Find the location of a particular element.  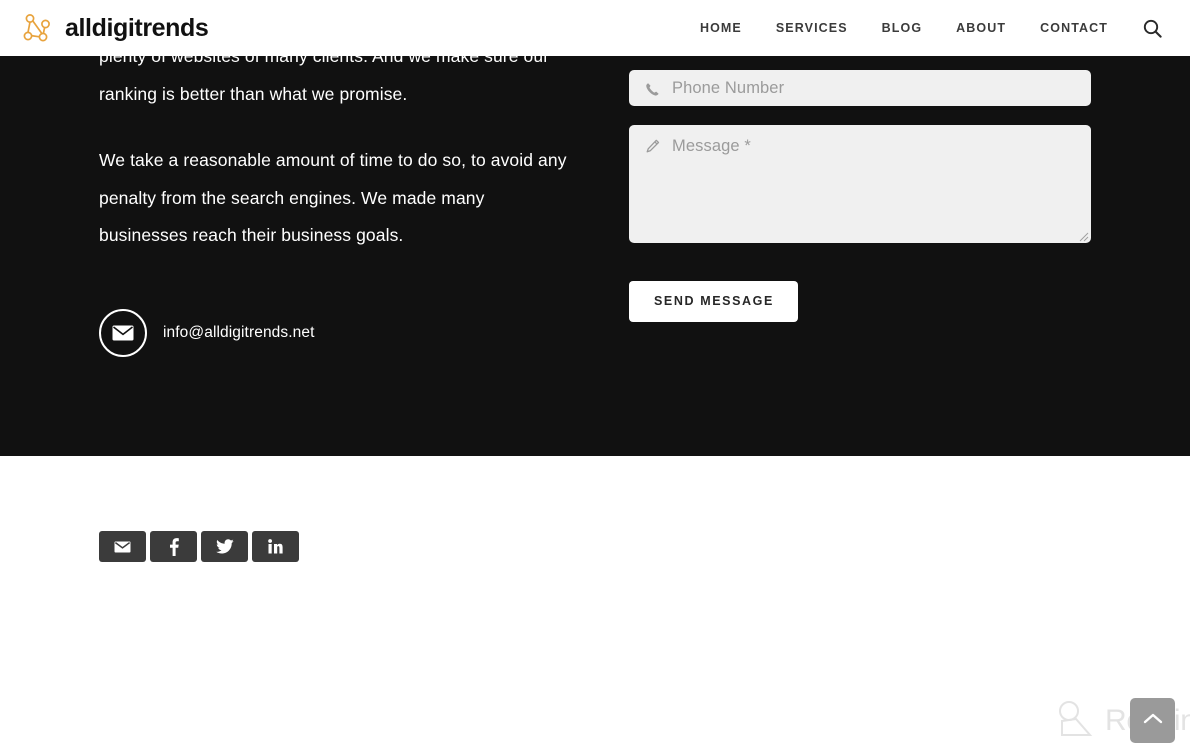

contact-form: Phone Number Message * SEND MESSAGE is located at coordinates (860, 196).